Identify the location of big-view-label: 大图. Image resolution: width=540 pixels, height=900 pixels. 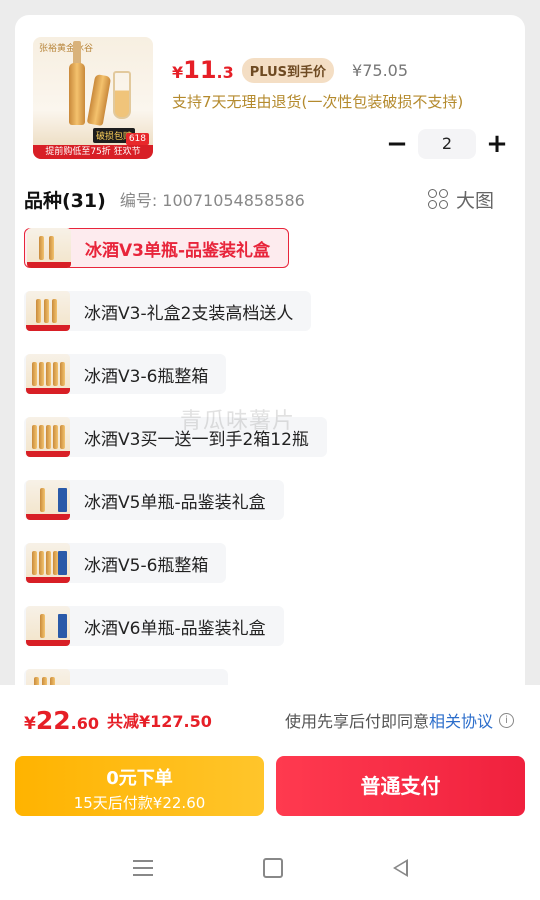
(474, 200).